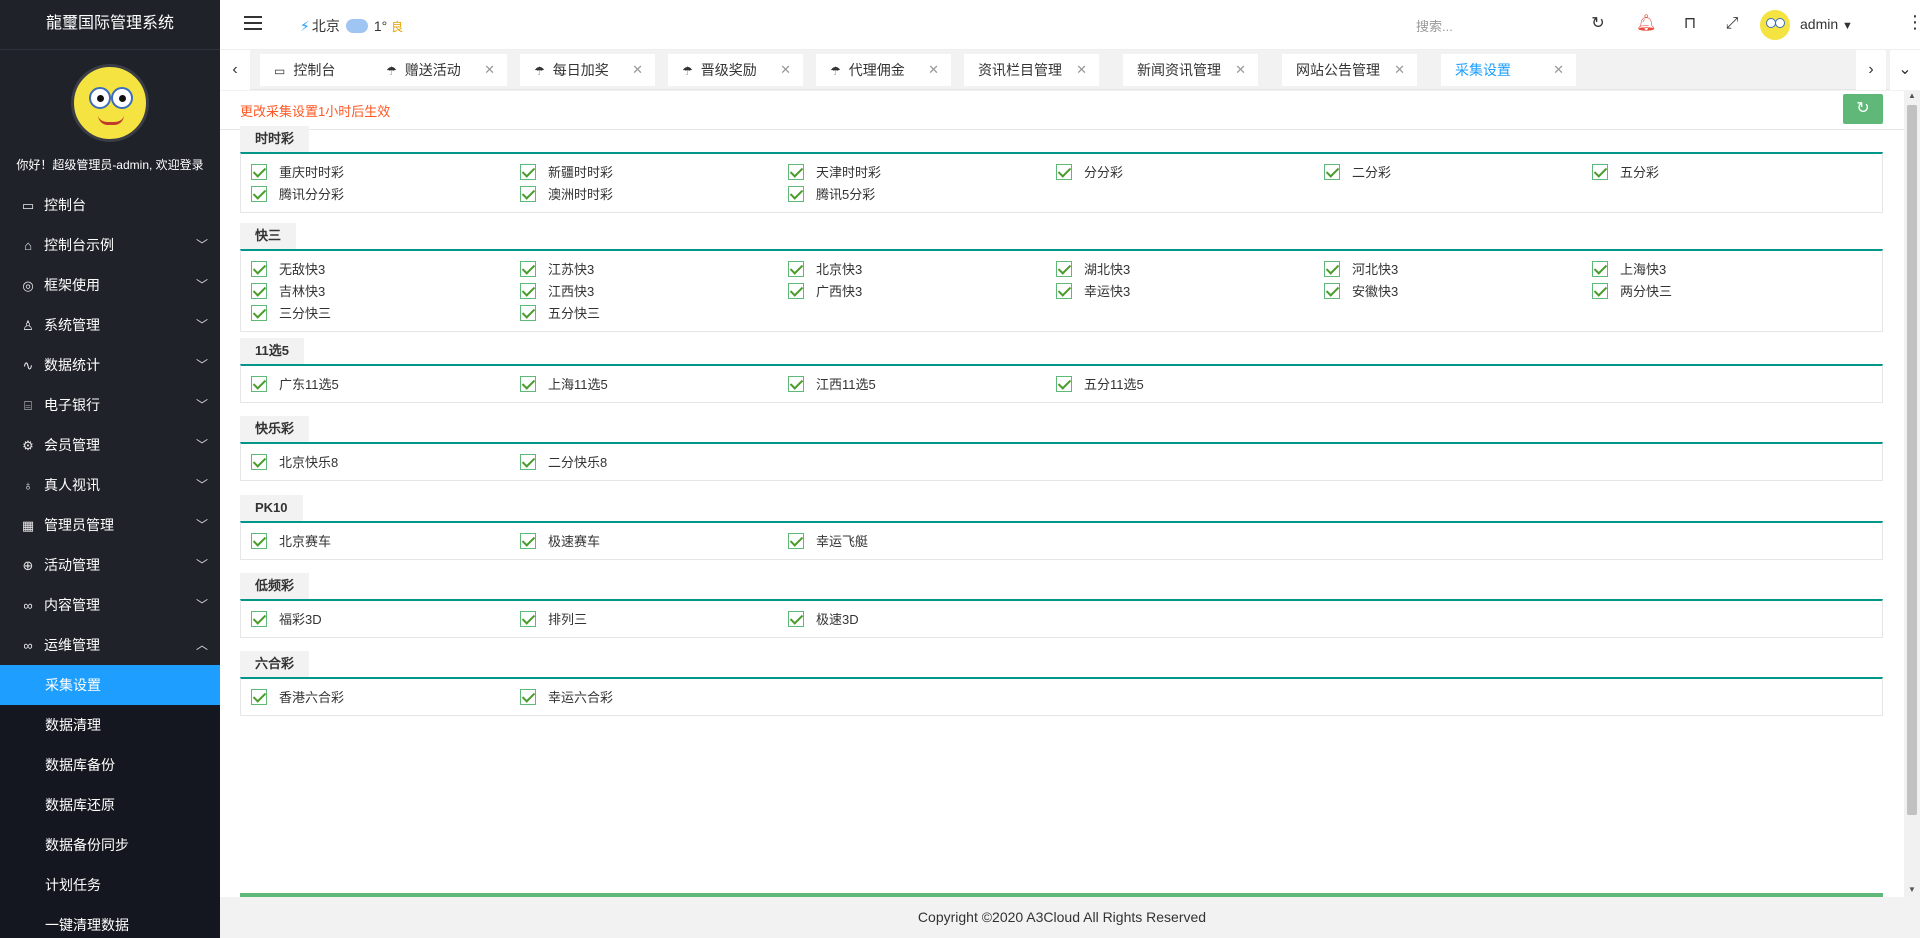  Describe the element at coordinates (825, 270) in the screenshot. I see `lottery-checkbox: 北京快3` at that location.